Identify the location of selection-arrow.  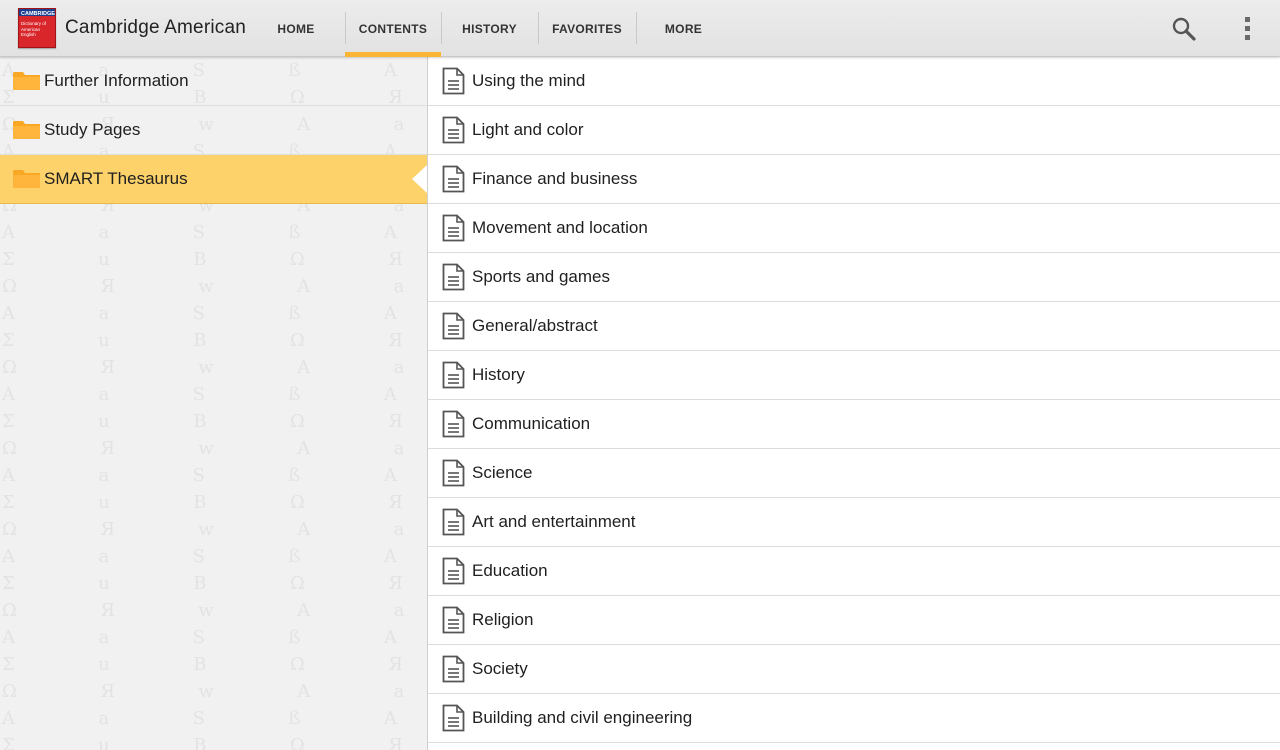
(419, 179).